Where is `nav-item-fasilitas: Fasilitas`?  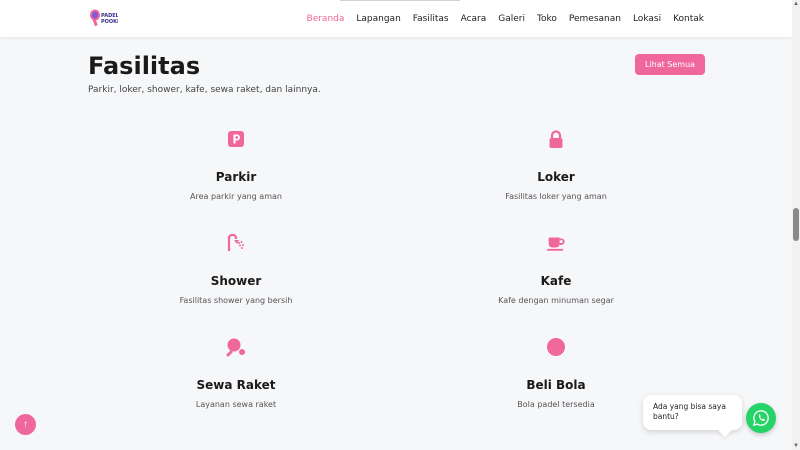
nav-item-fasilitas: Fasilitas is located at coordinates (431, 19).